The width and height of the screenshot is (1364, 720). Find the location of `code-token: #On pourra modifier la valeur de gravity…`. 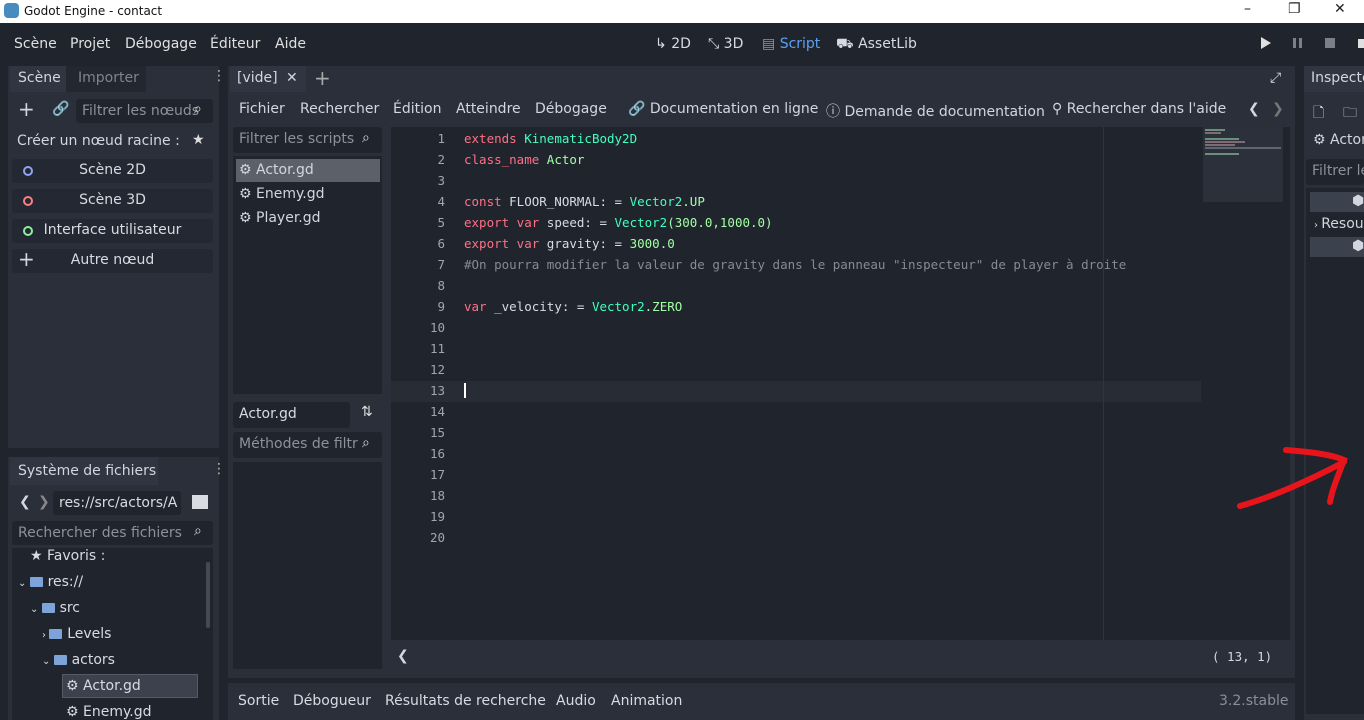

code-token: #On pourra modifier la valeur de gravity… is located at coordinates (795, 264).